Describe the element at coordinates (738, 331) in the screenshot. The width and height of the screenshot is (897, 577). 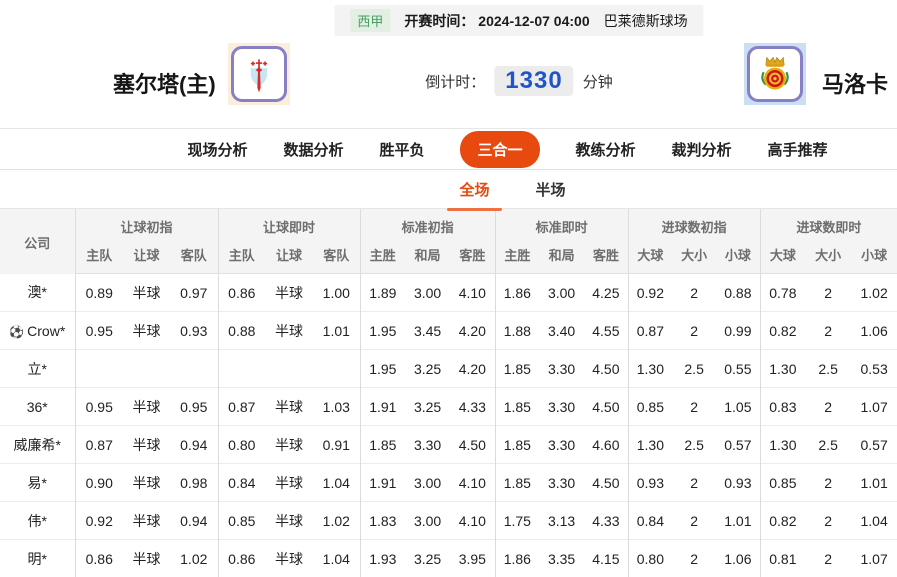
I see `odds-cell: 0.99` at that location.